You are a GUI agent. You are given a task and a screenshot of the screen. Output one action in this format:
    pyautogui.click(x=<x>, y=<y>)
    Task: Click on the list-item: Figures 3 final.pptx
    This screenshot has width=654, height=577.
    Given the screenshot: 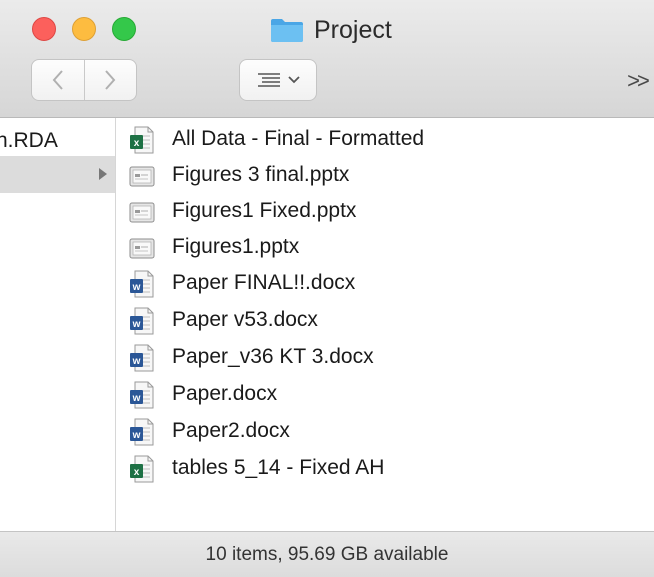 What is the action you would take?
    pyautogui.click(x=385, y=176)
    